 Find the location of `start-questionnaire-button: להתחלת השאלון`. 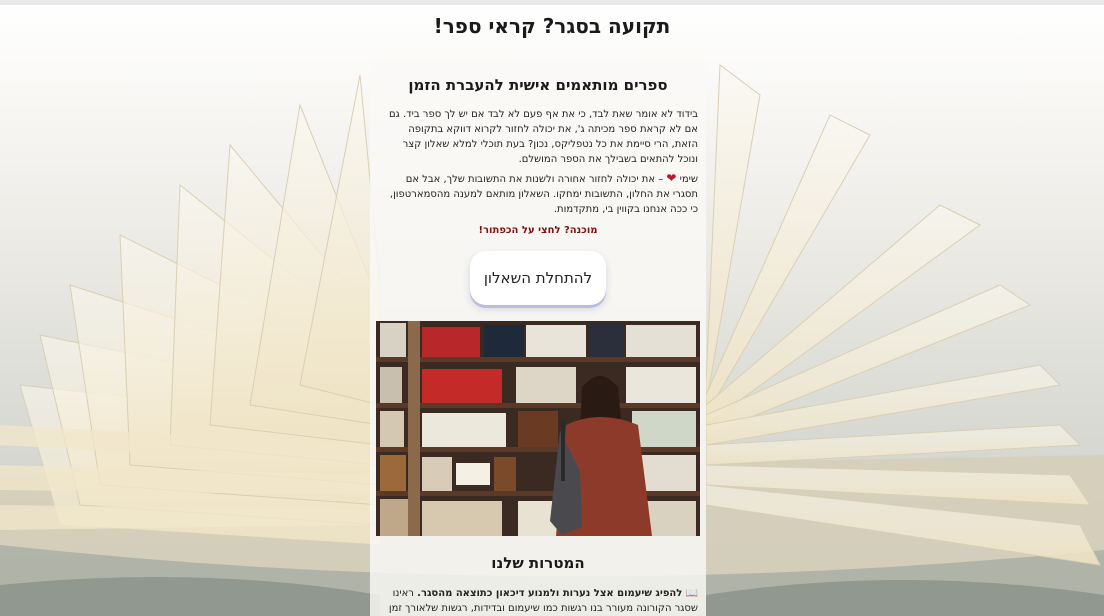

start-questionnaire-button: להתחלת השאלון is located at coordinates (538, 278).